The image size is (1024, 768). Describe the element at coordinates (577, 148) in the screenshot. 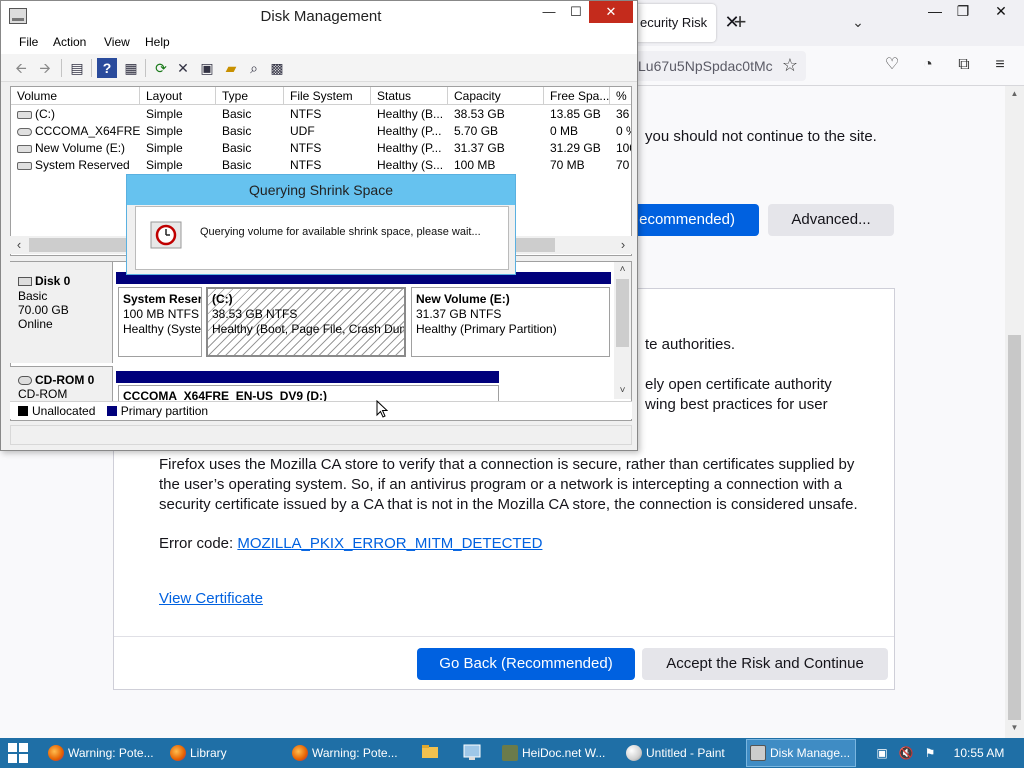

I see `table-cell: 31.29 GB` at that location.